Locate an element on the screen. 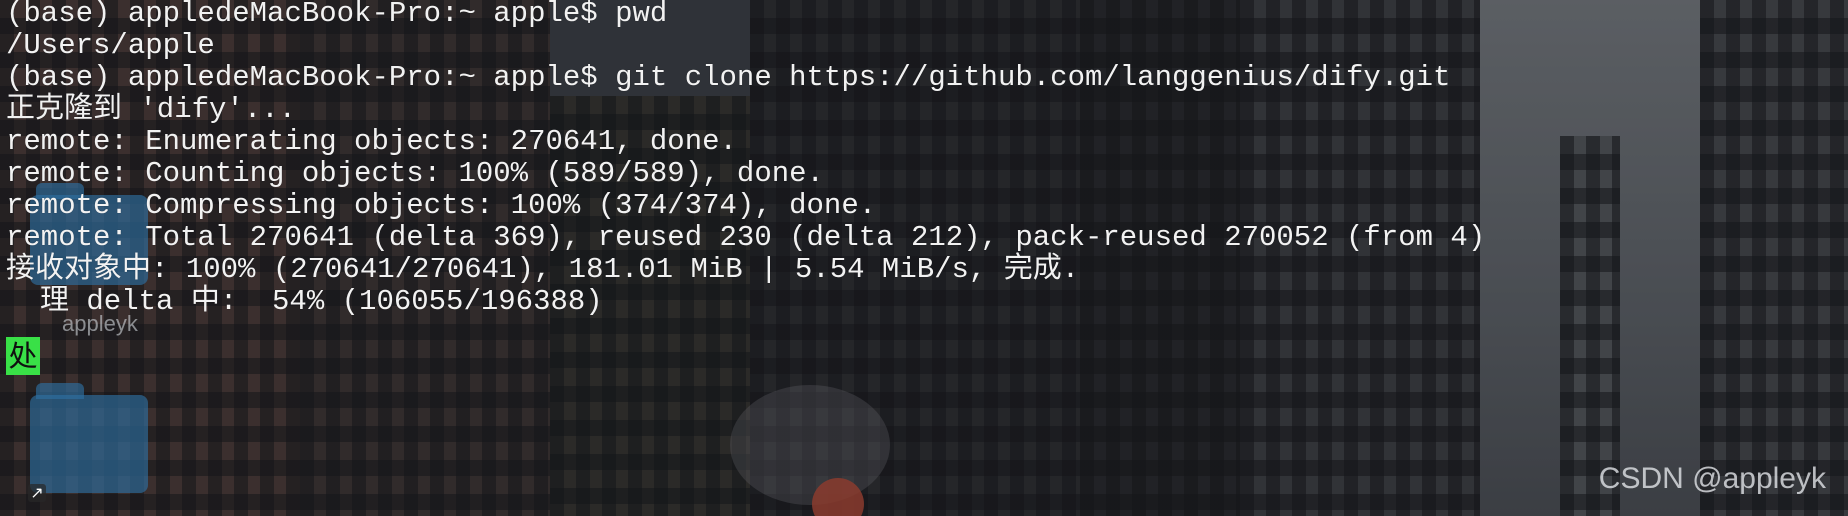 This screenshot has height=516, width=1848. cursor-character: 处 is located at coordinates (23, 356).